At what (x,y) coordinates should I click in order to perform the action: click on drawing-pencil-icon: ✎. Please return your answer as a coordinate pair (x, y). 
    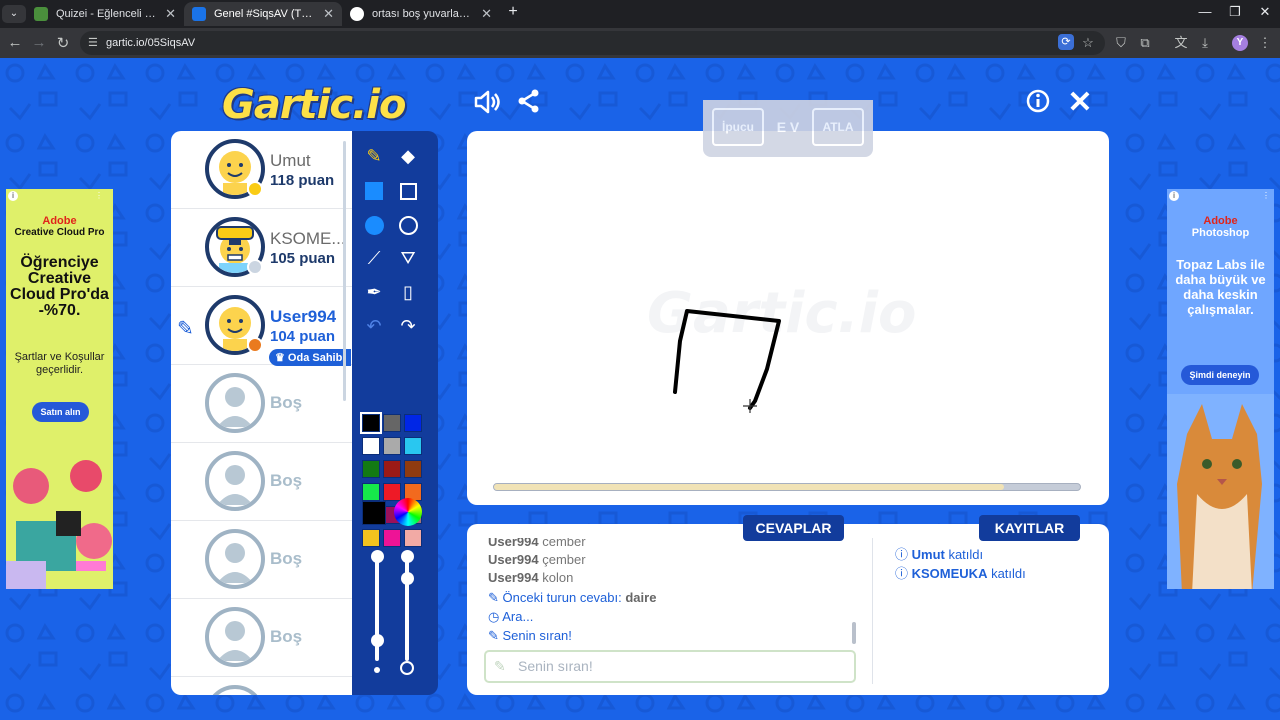
    Looking at the image, I should click on (185, 329).